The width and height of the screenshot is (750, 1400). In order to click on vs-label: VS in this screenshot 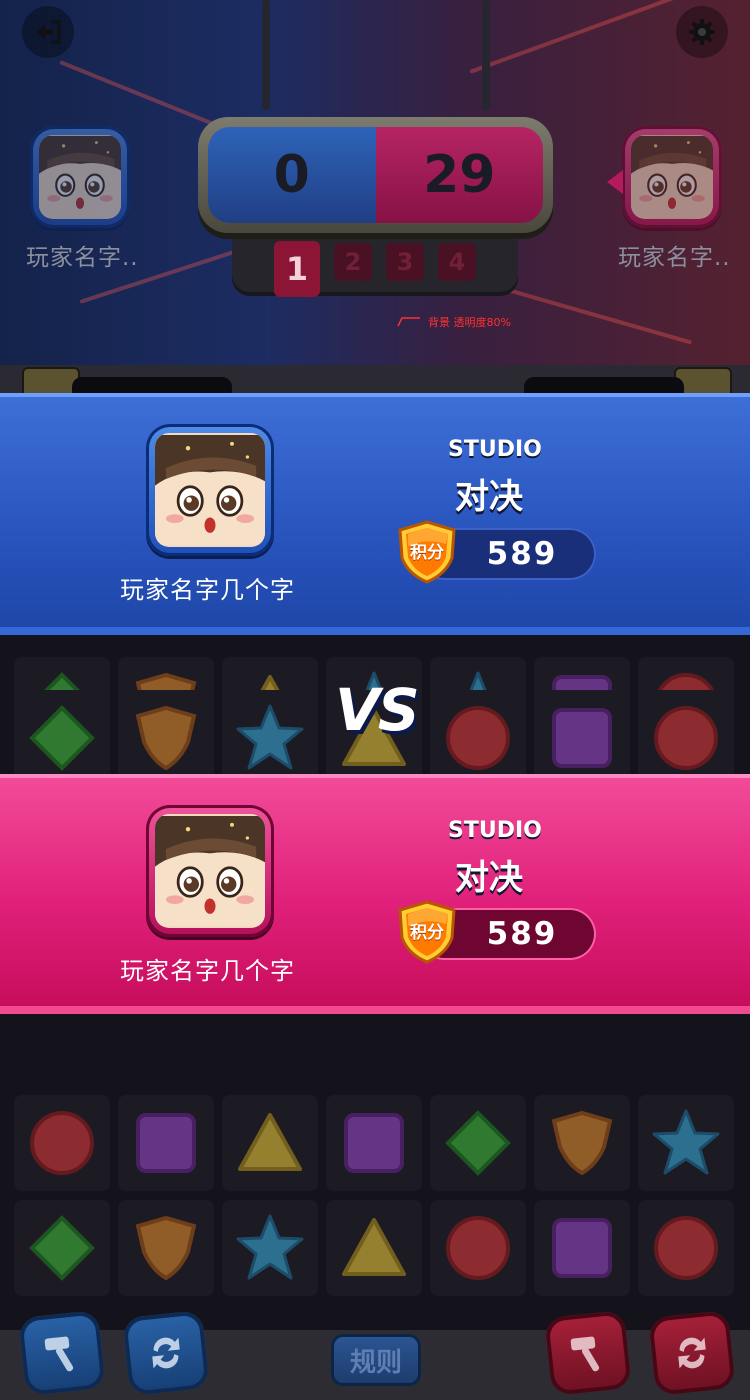, I will do `click(377, 710)`.